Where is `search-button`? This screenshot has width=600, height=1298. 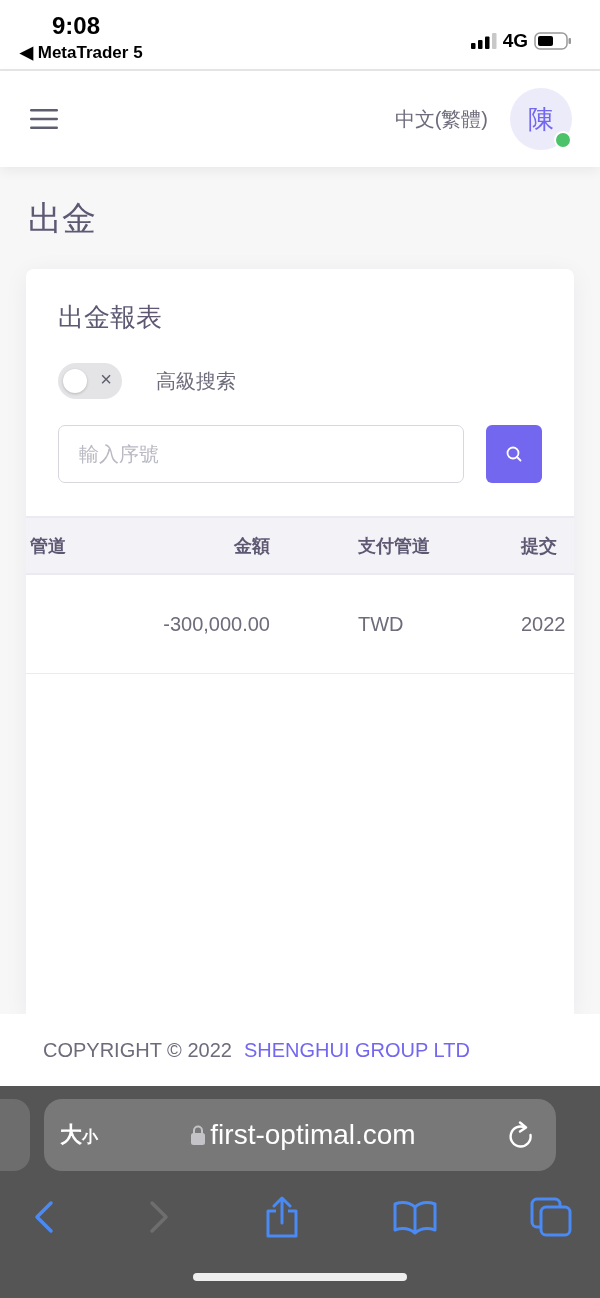
search-button is located at coordinates (514, 454).